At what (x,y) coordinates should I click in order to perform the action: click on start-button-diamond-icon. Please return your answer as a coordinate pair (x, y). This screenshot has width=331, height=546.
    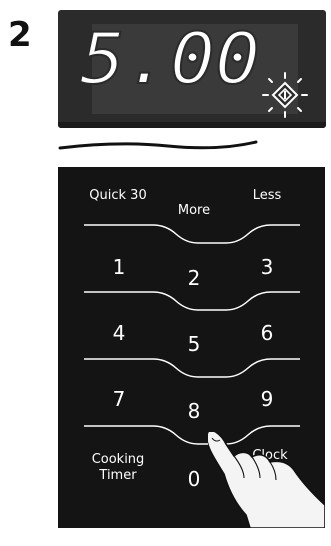
    Looking at the image, I should click on (285, 95).